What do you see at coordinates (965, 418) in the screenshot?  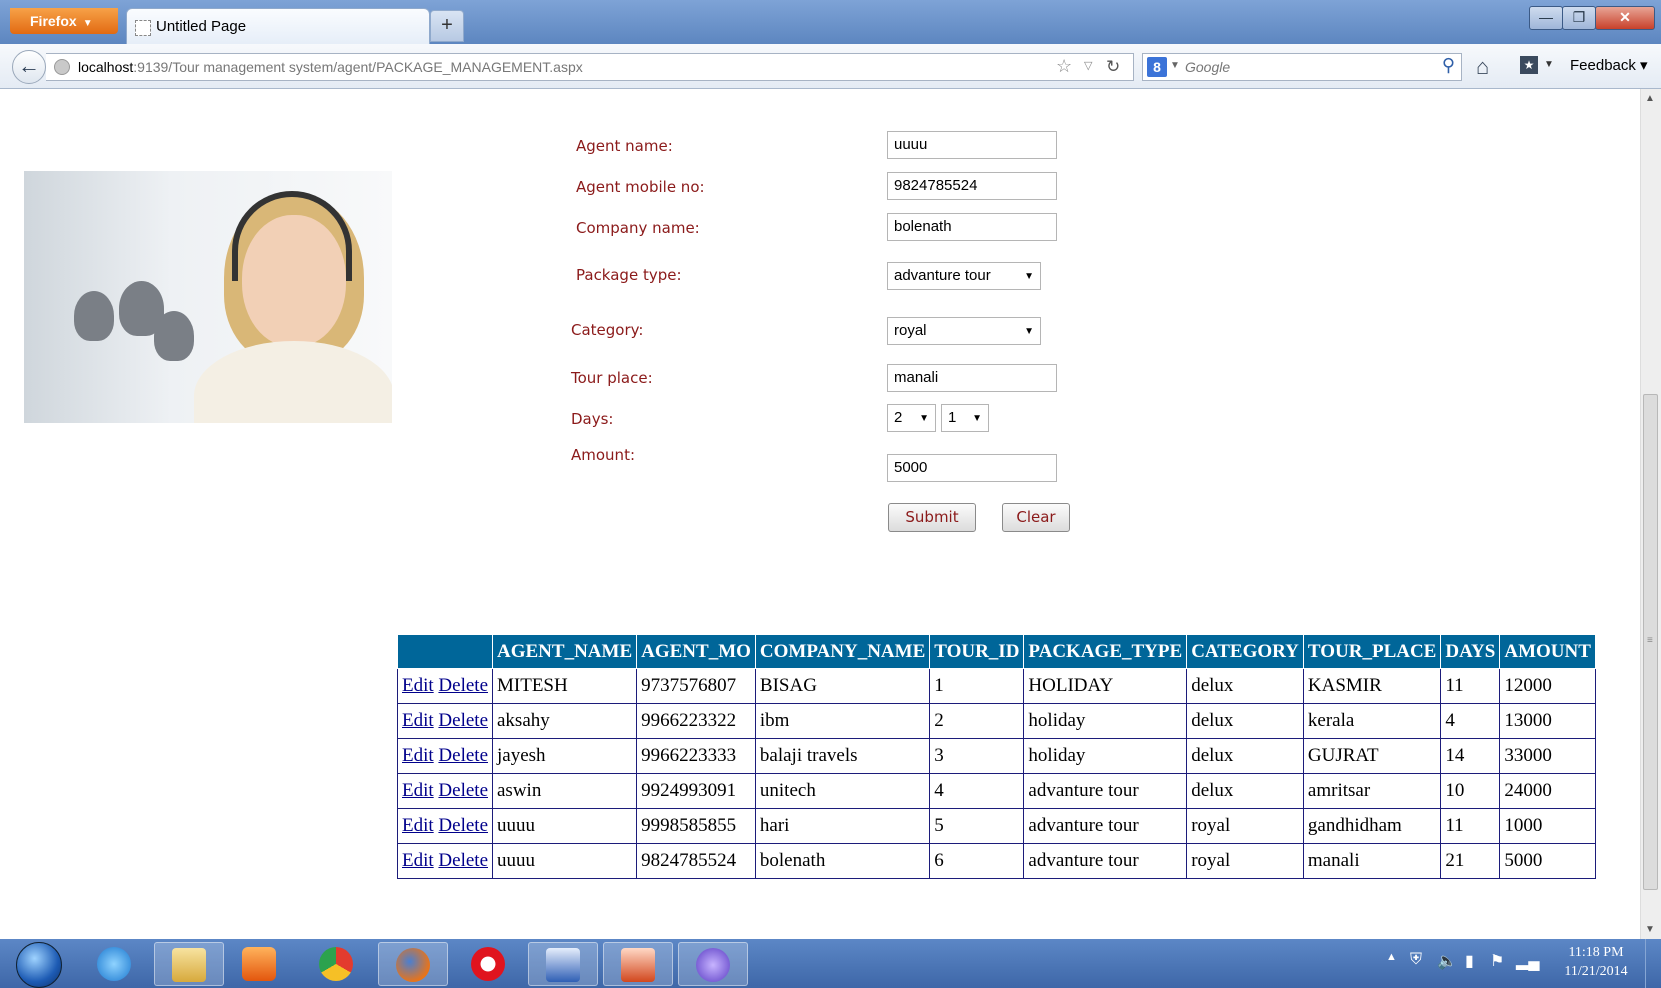 I see `days-select-2: 1 ▼` at bounding box center [965, 418].